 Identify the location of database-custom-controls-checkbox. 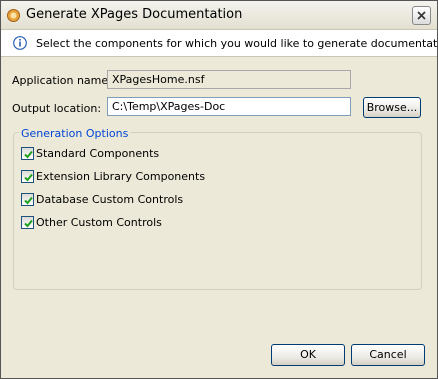
(27, 199).